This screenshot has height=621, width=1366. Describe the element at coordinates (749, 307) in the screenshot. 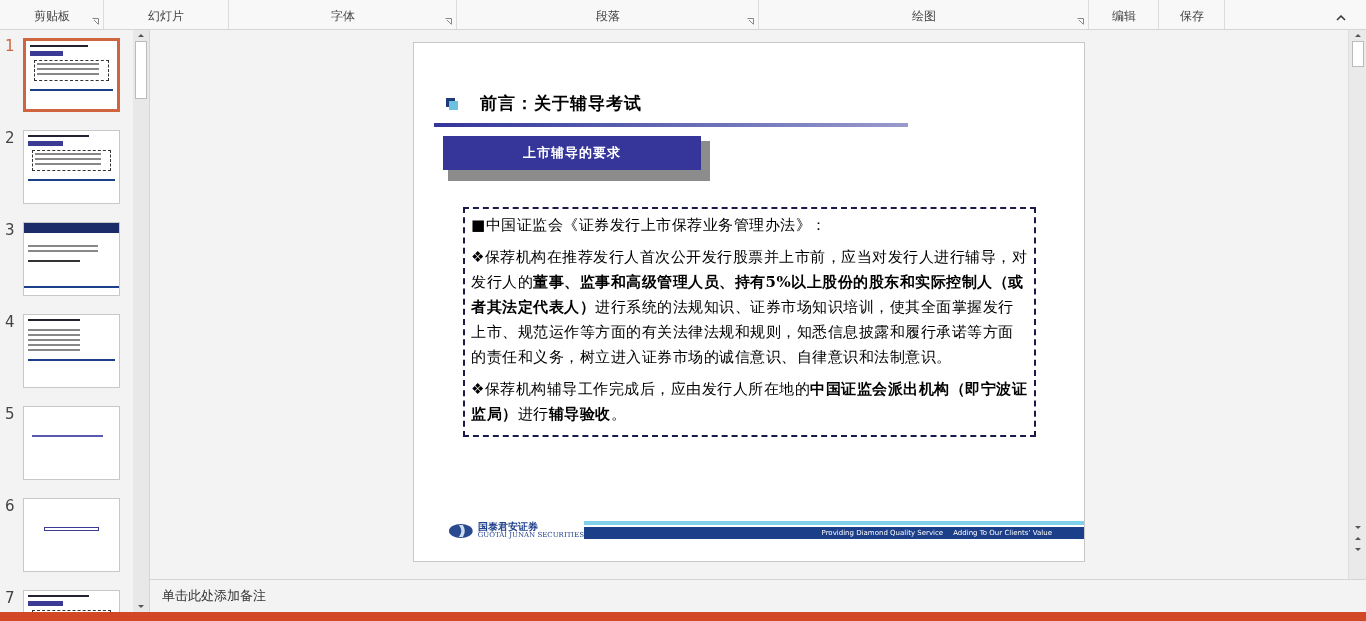

I see `paragraph: ❖保荐机构在推荐发行人首次公开发行股票并上市前，应当对发行人进行辅导，对发行人的董事、监事和高级管理人员、持有5%以上股份的股东和实际控制人（或者其法定代表人）进行系统的法规知识、证券市场知识培训，使其全面掌握发行上市、规范运作等方面的有关法律法规和规则，知悉信息披露和履行承诺等方面的责任和义务，树立进入证券市场的诚信意识、自律意识和法制意识。` at that location.